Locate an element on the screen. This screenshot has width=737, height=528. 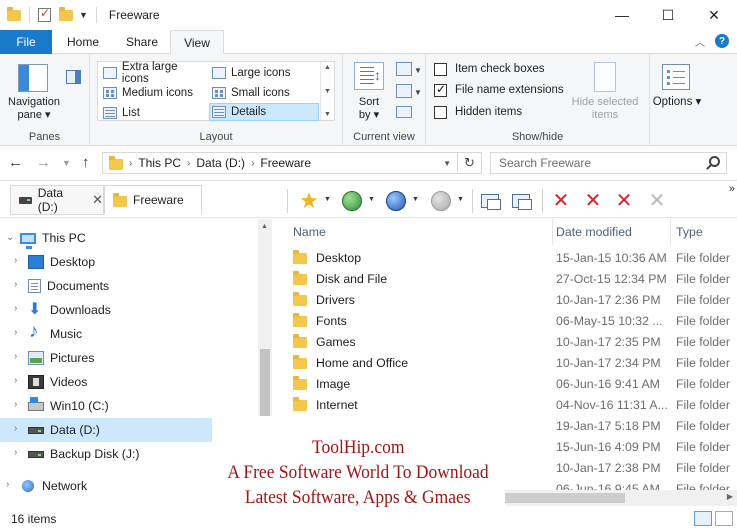
expand-chevron-icon: ⌄ is located at coordinates (10, 237).